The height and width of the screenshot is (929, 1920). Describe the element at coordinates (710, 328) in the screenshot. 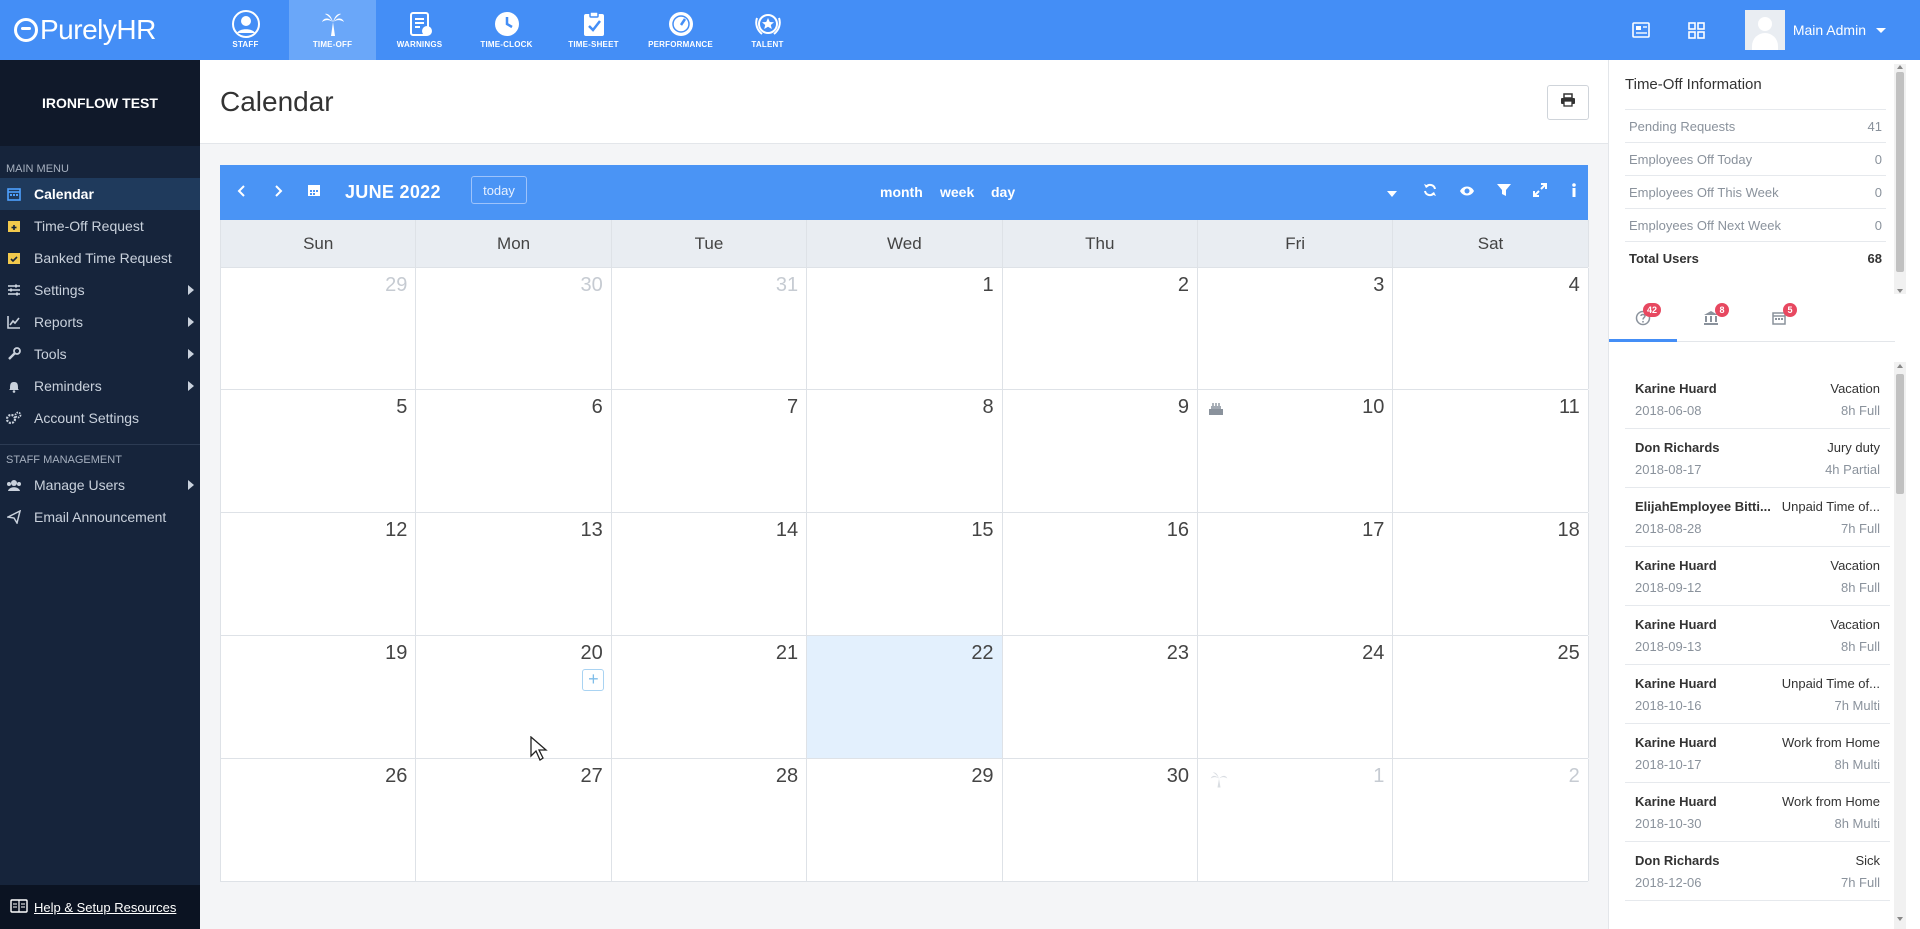

I see `calendar-day: 31` at that location.